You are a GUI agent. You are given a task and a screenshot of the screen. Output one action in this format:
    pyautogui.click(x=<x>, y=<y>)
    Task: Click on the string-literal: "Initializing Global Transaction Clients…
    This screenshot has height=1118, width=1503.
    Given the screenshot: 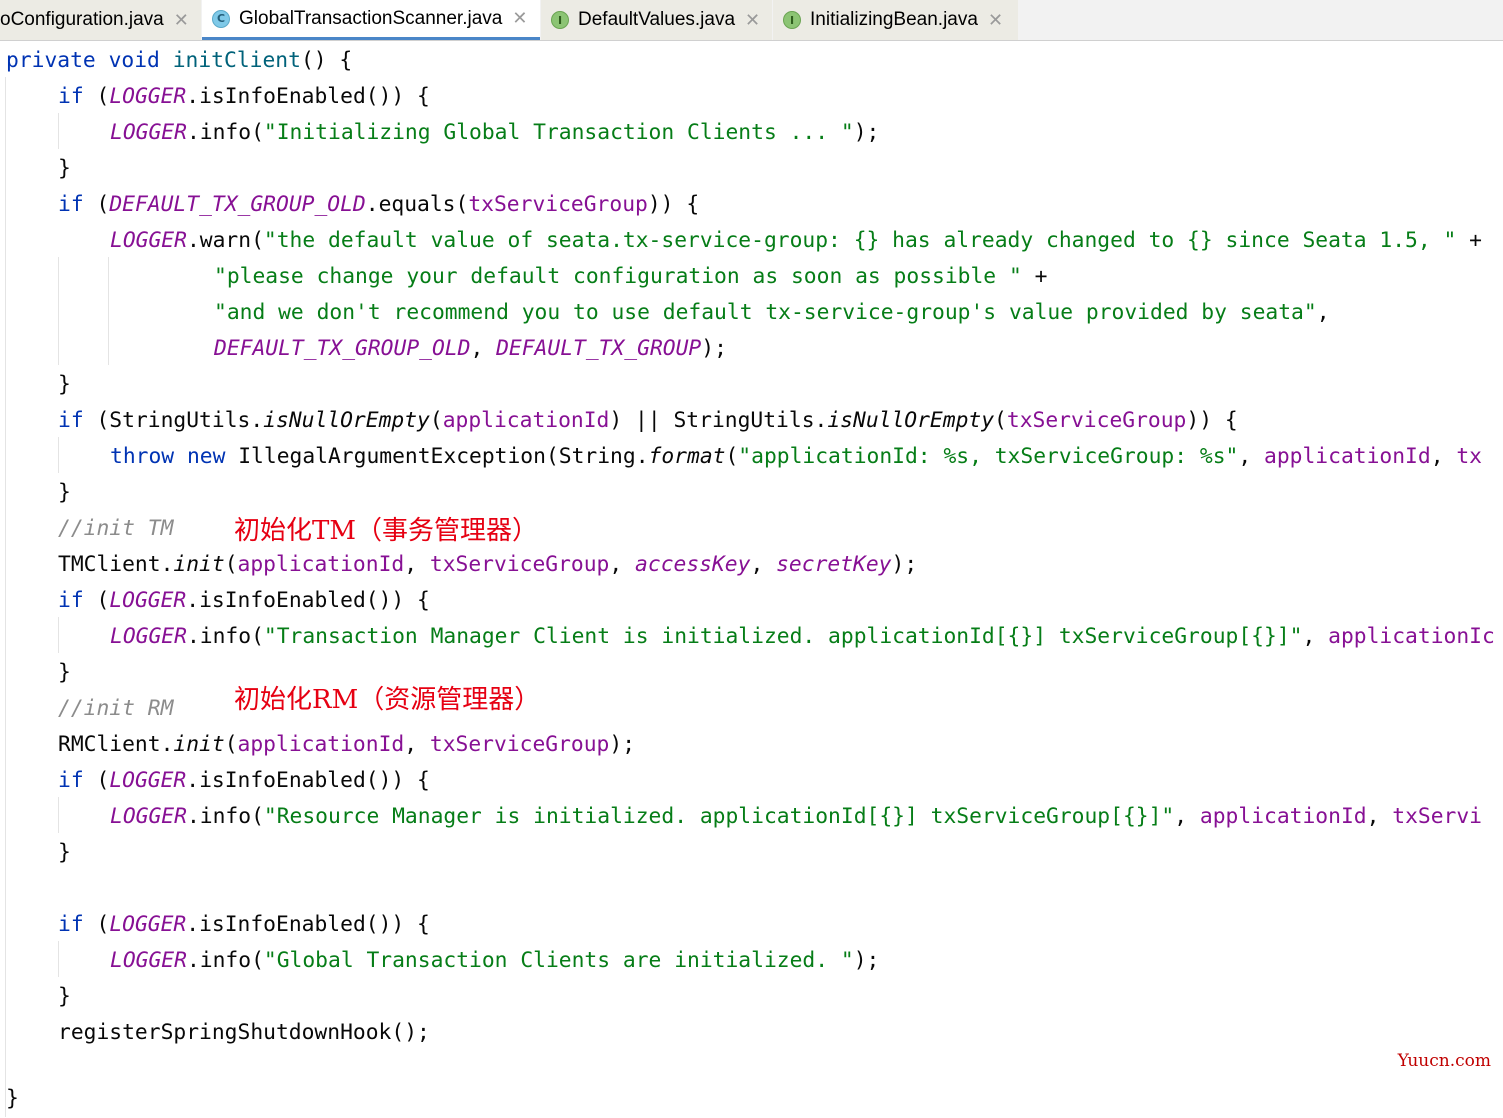 What is the action you would take?
    pyautogui.click(x=558, y=132)
    